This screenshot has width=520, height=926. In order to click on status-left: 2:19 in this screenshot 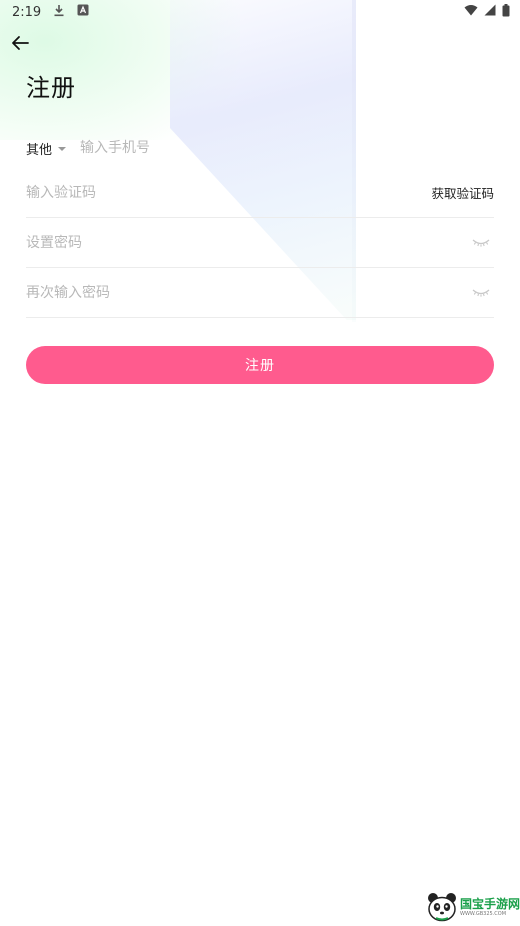, I will do `click(50, 12)`.